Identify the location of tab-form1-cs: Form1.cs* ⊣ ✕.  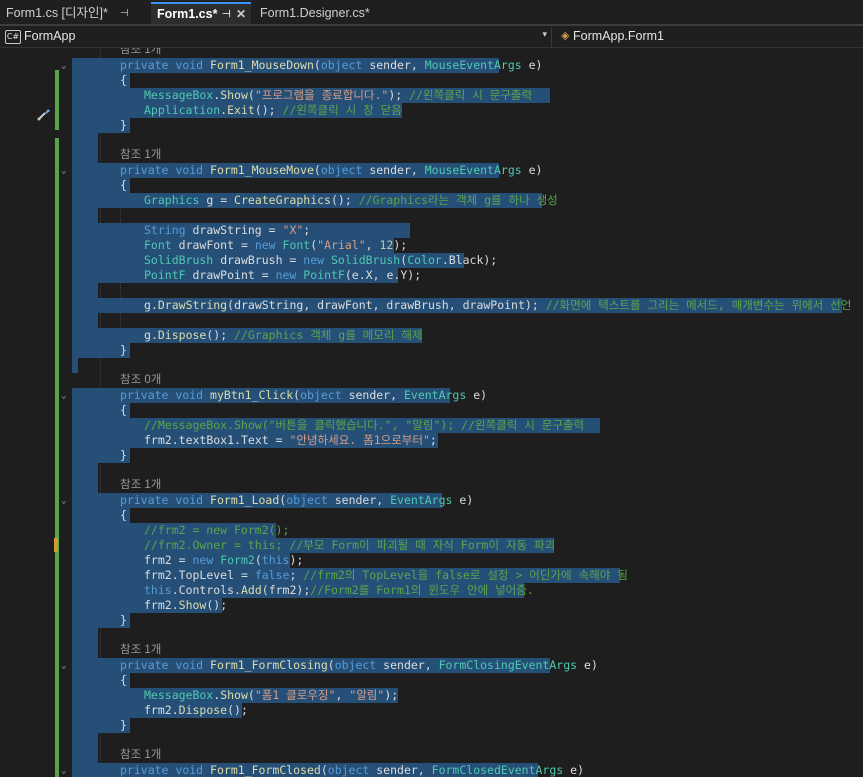
(201, 13).